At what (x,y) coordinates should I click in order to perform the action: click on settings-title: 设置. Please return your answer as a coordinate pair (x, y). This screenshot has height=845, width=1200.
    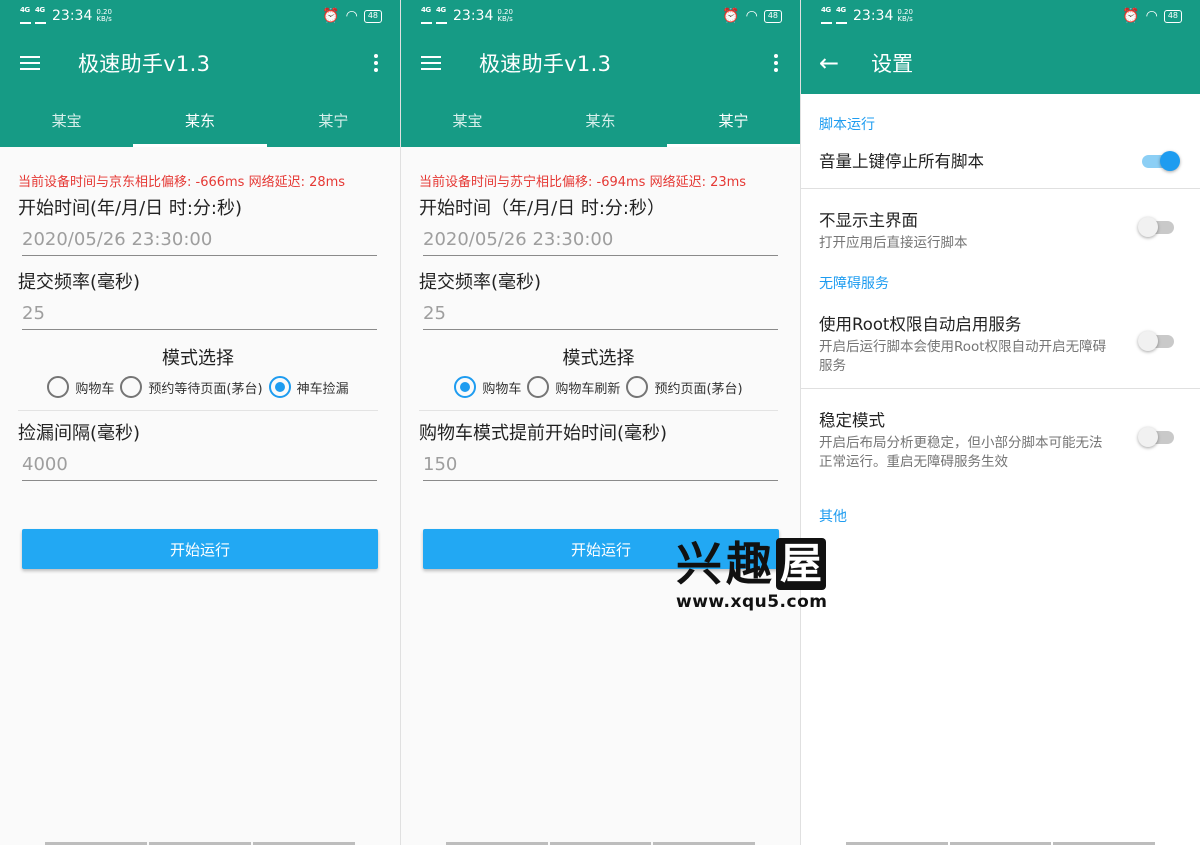
    Looking at the image, I should click on (892, 64).